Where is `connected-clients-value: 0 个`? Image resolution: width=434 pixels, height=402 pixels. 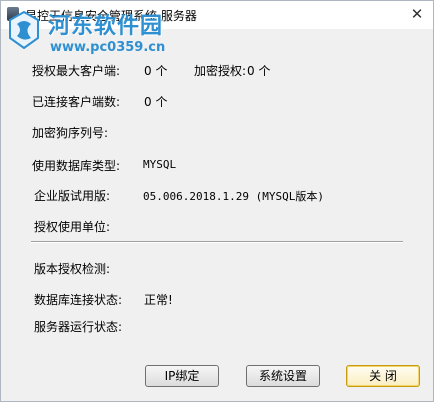 connected-clients-value: 0 个 is located at coordinates (156, 102).